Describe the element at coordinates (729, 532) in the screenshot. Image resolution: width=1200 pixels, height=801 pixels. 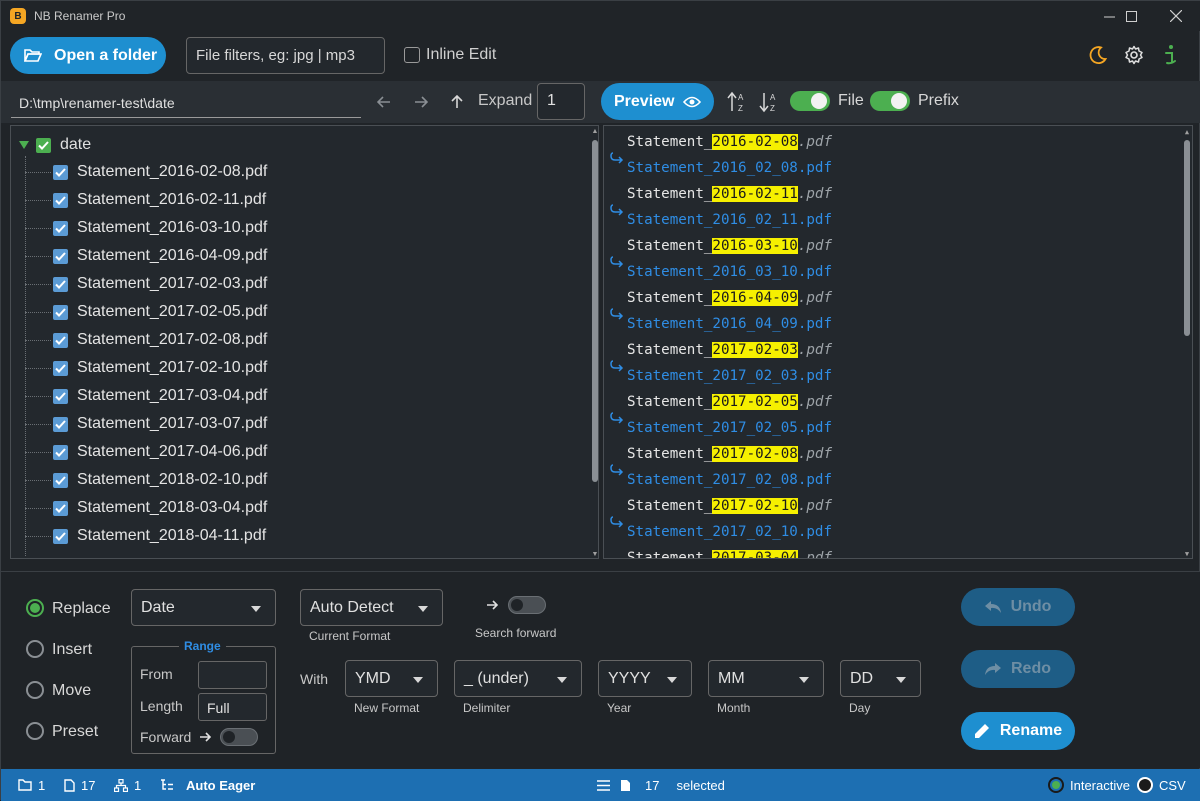
I see `new-name-row: Statement_2017_02_10.pdf` at that location.